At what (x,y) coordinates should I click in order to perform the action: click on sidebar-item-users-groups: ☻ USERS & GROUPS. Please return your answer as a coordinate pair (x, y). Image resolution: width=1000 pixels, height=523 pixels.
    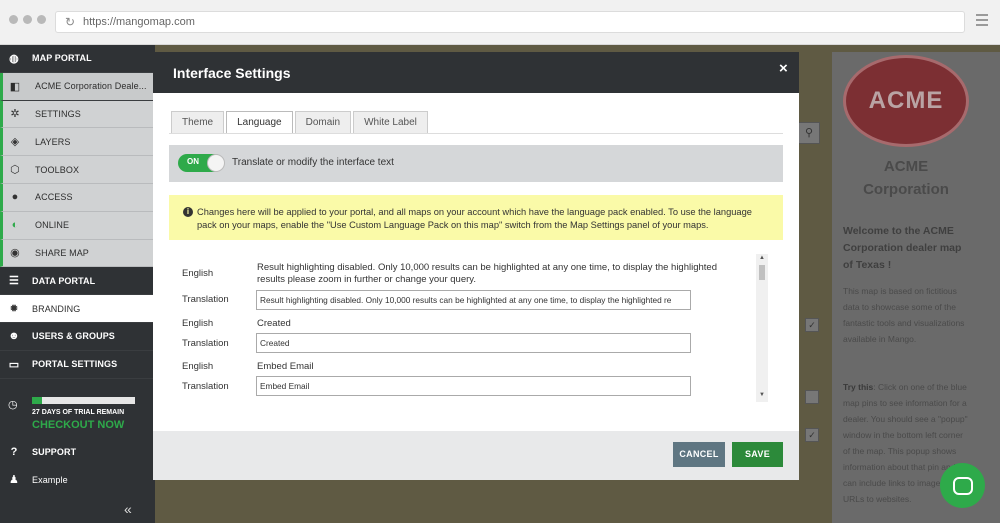
    Looking at the image, I should click on (77, 337).